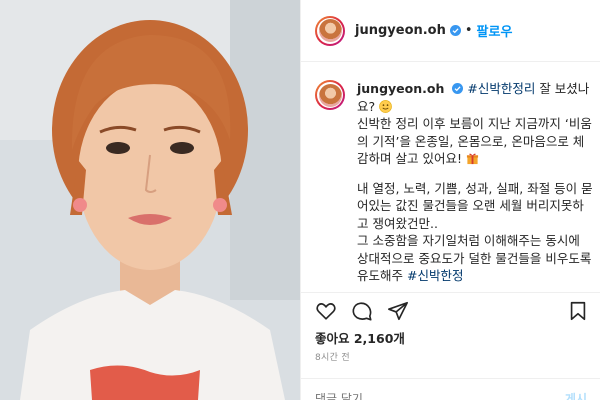  Describe the element at coordinates (330, 95) in the screenshot. I see `caption-avatar` at that location.